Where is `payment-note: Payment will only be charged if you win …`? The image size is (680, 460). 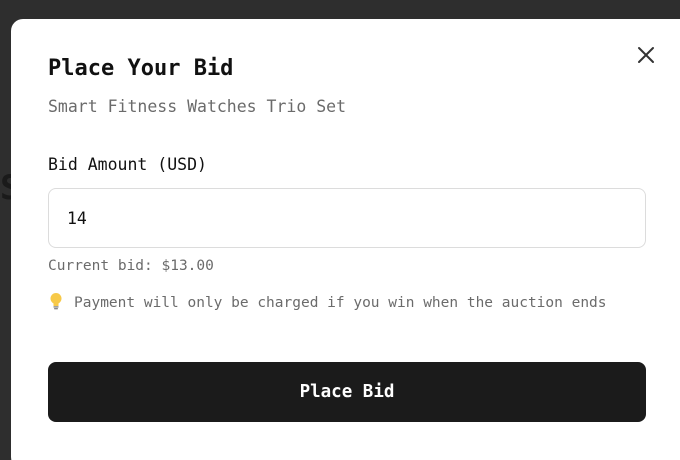 payment-note: Payment will only be charged if you win … is located at coordinates (348, 303).